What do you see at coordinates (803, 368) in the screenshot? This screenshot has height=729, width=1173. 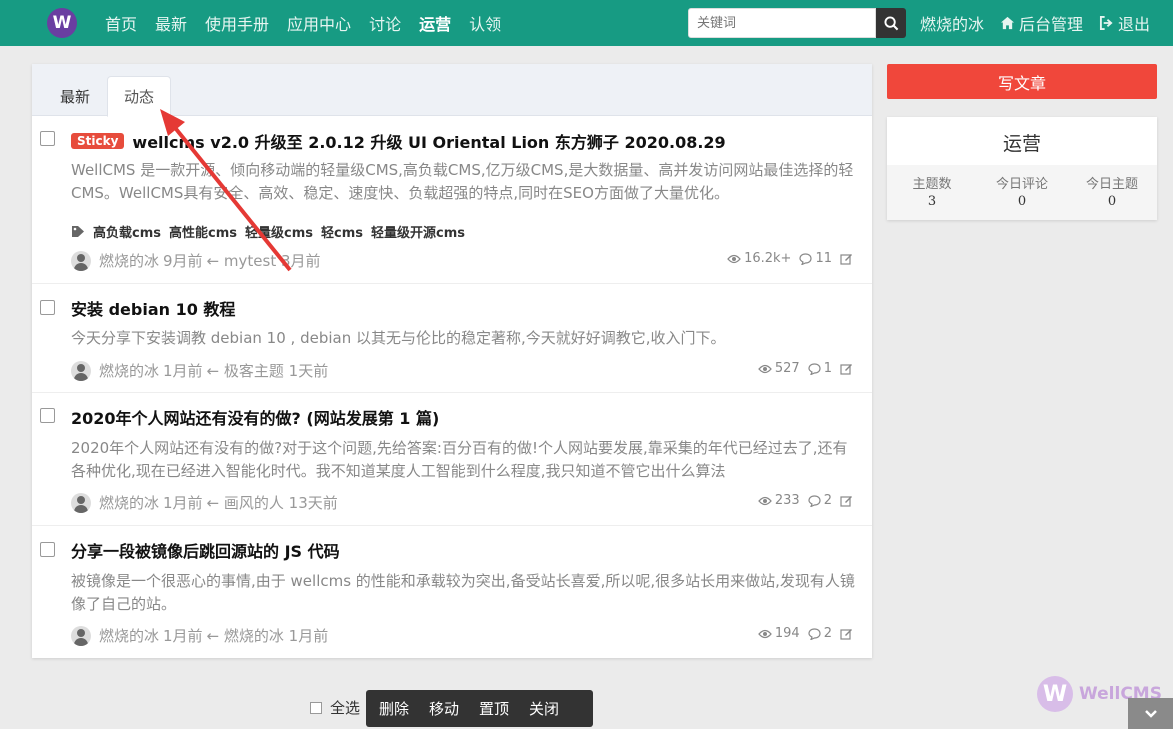 I see `thread-stats: 527 1` at bounding box center [803, 368].